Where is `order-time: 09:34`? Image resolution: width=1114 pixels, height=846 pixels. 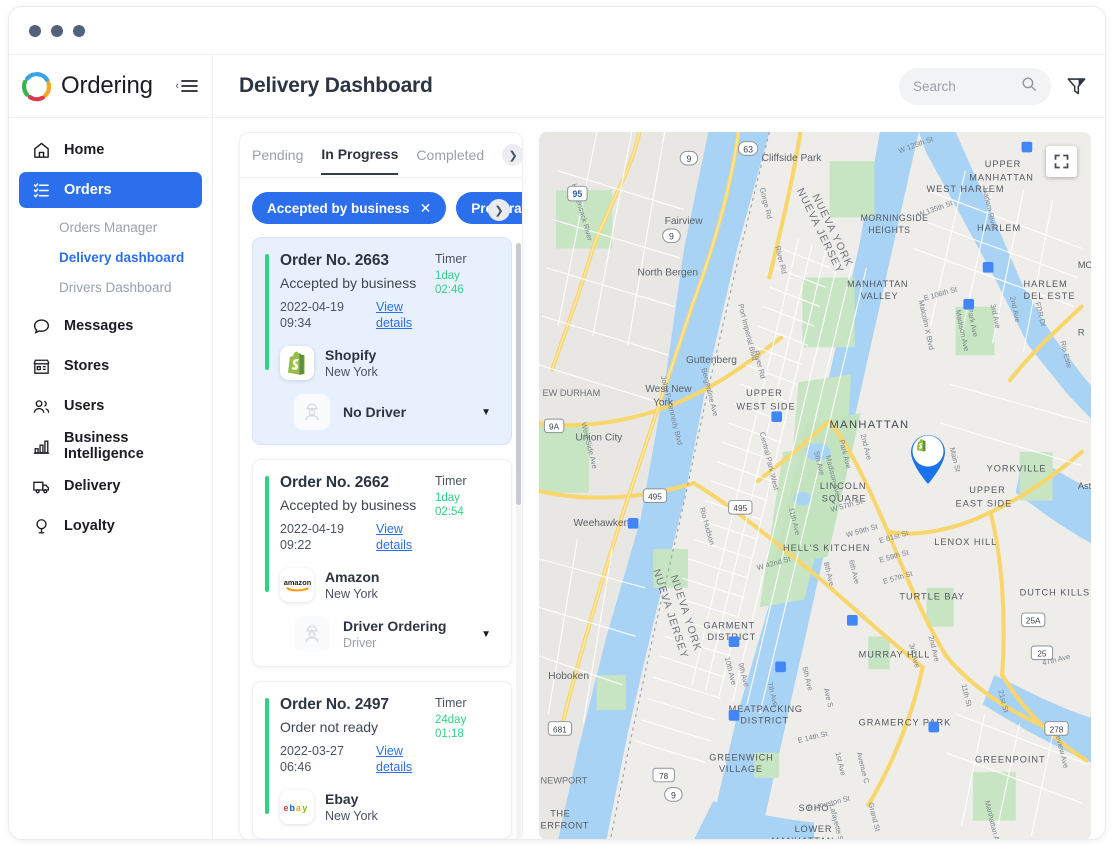 order-time: 09:34 is located at coordinates (296, 323).